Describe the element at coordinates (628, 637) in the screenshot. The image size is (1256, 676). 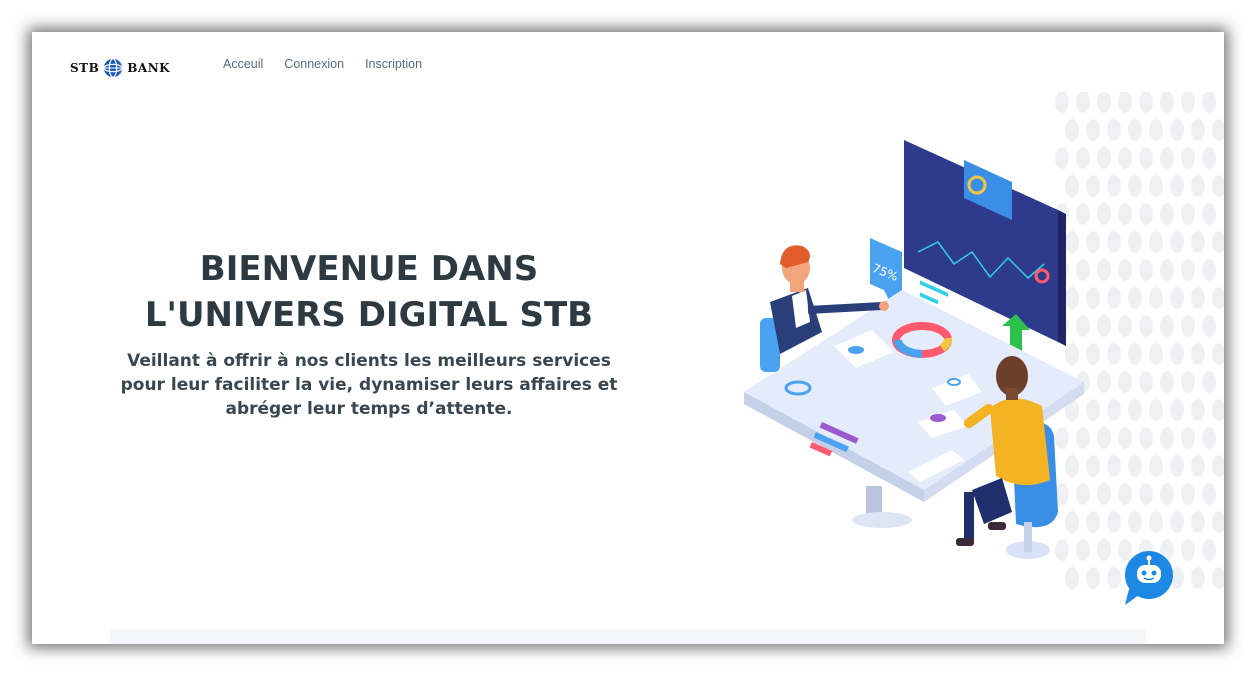
I see `next-section-edge` at that location.